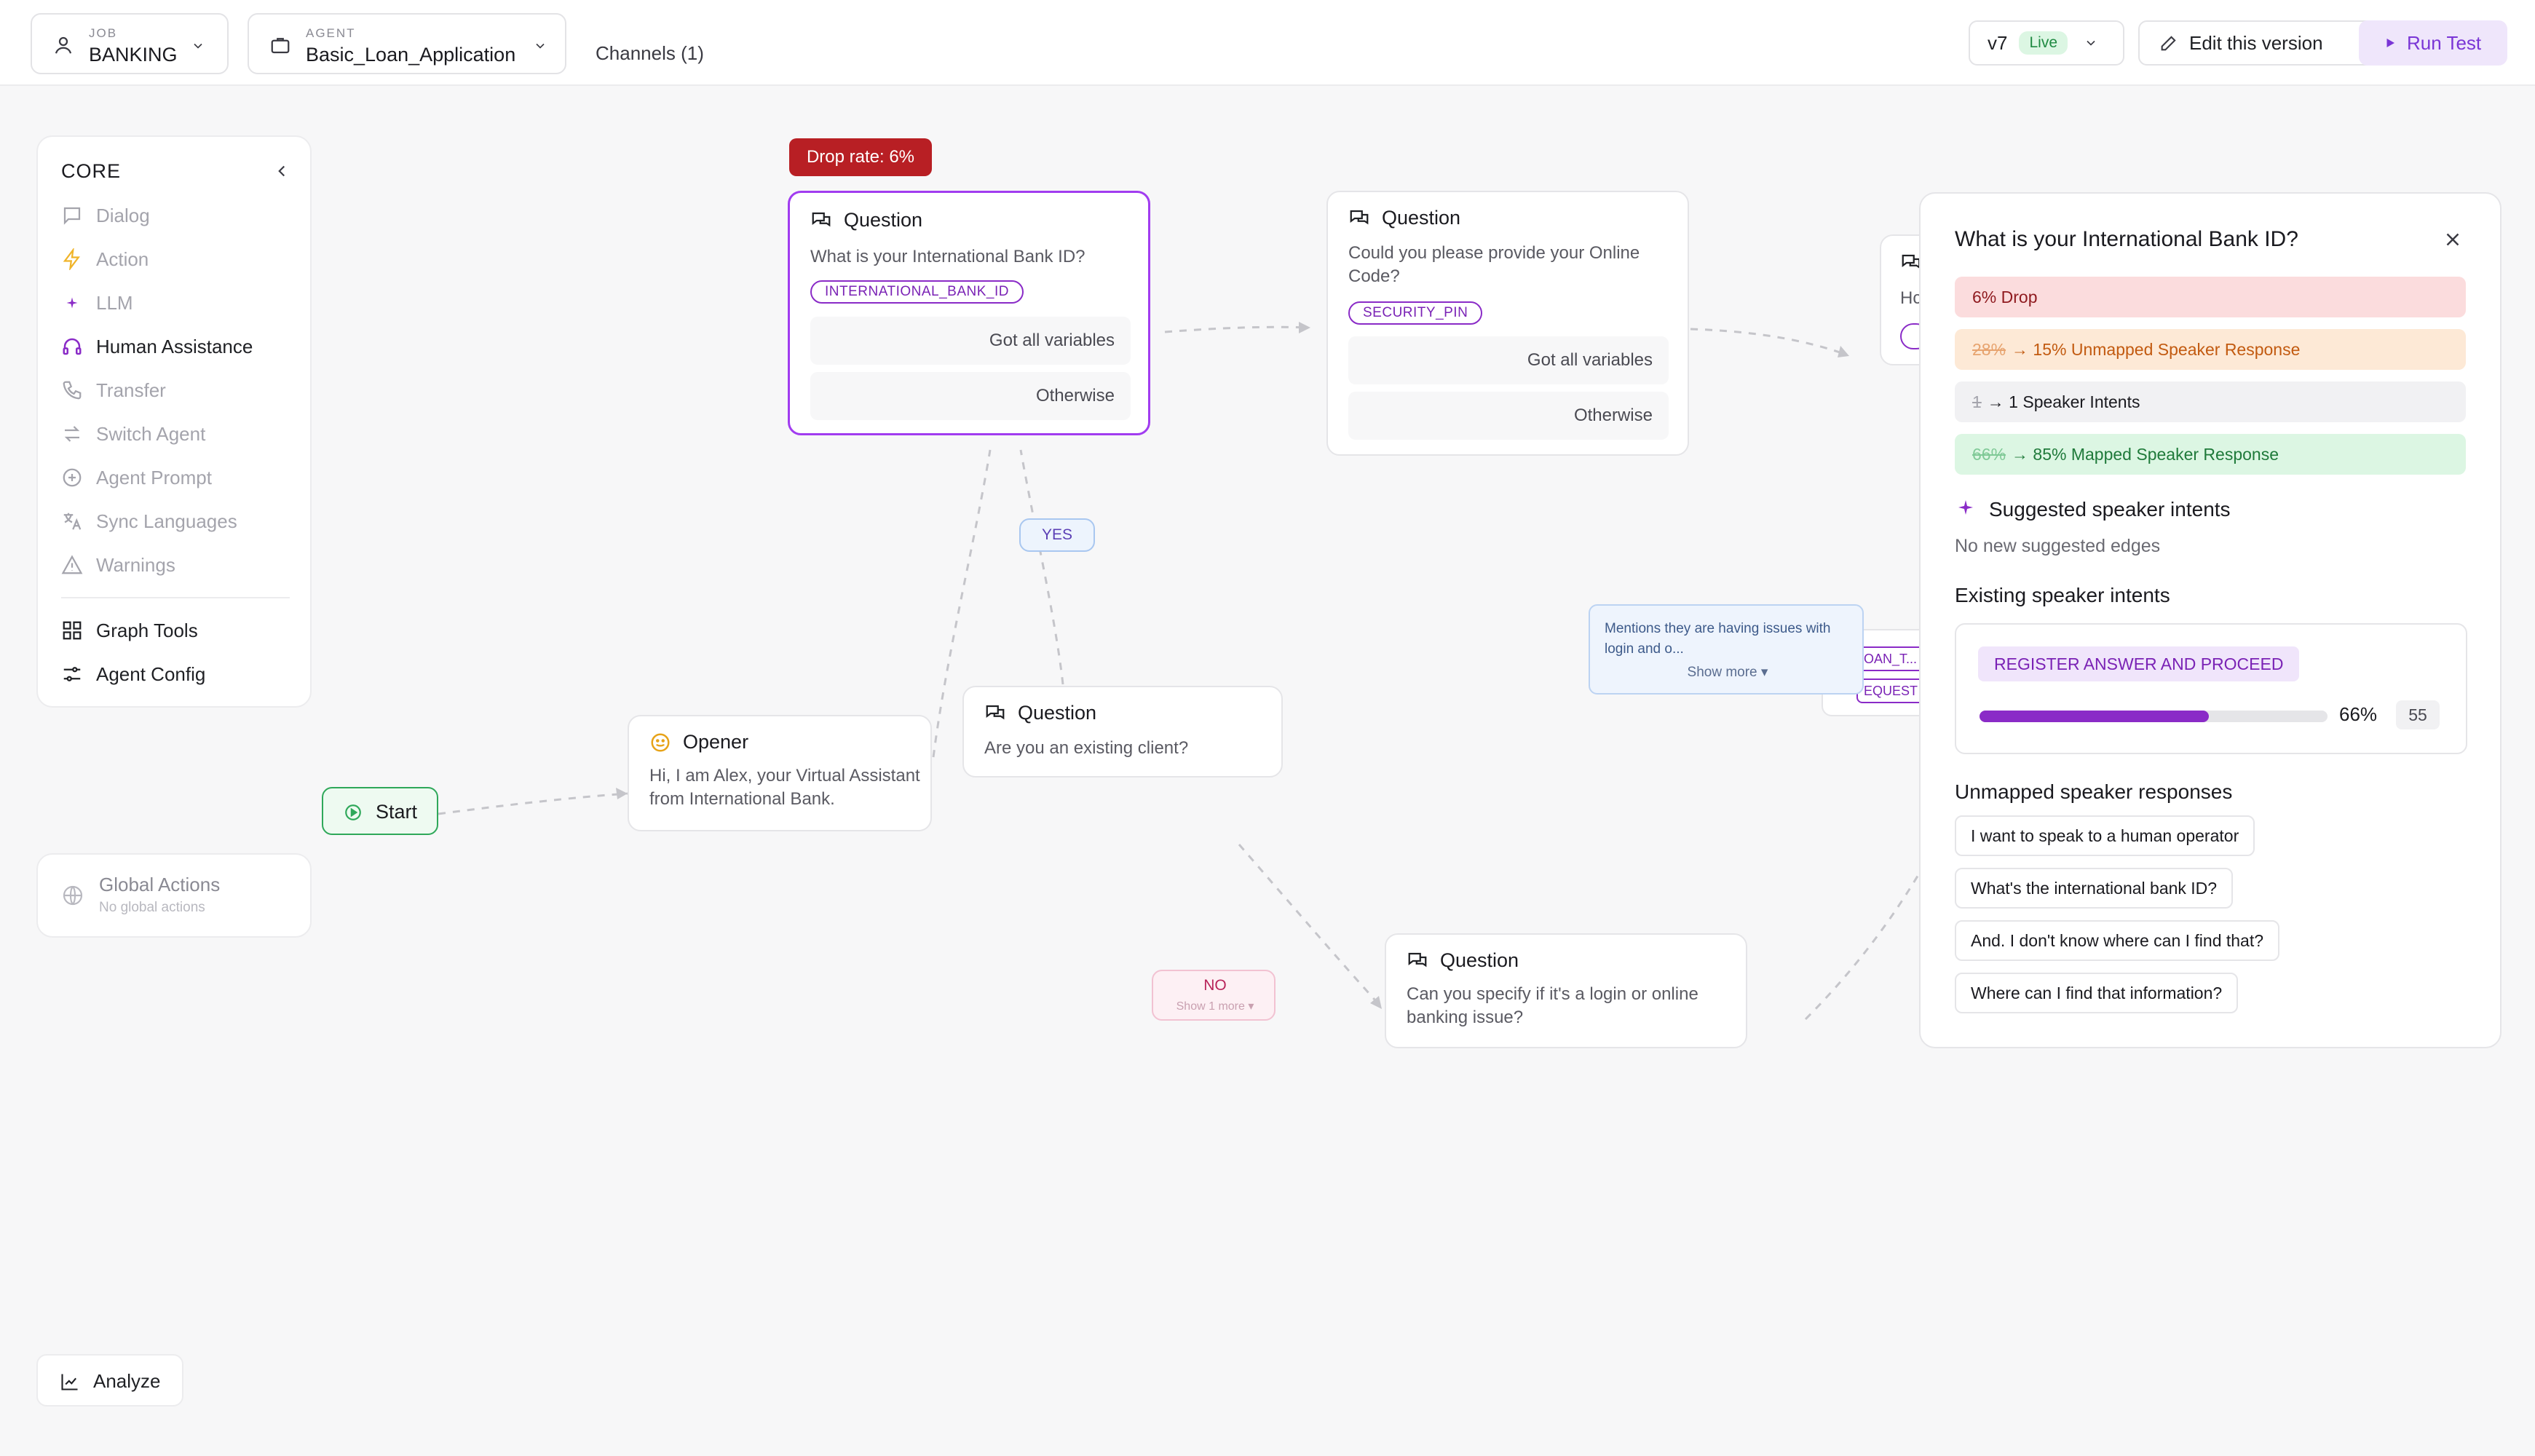  What do you see at coordinates (160, 884) in the screenshot?
I see `global-actions-title: Global Actions` at bounding box center [160, 884].